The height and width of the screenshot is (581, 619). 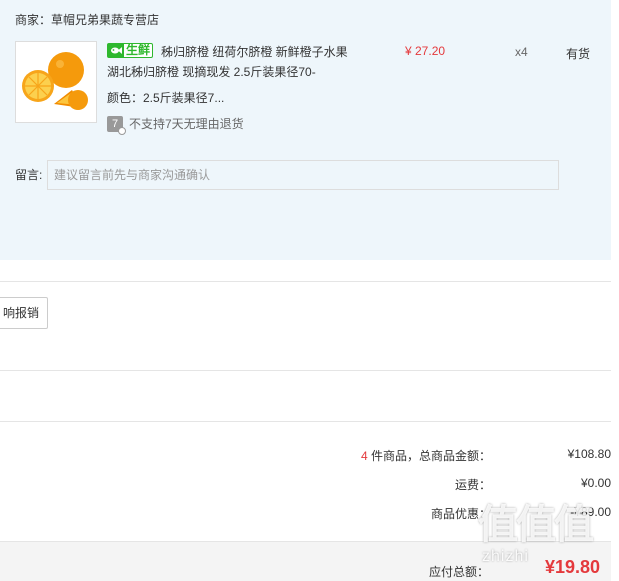 What do you see at coordinates (589, 454) in the screenshot?
I see `goods-total-value: ¥108.80` at bounding box center [589, 454].